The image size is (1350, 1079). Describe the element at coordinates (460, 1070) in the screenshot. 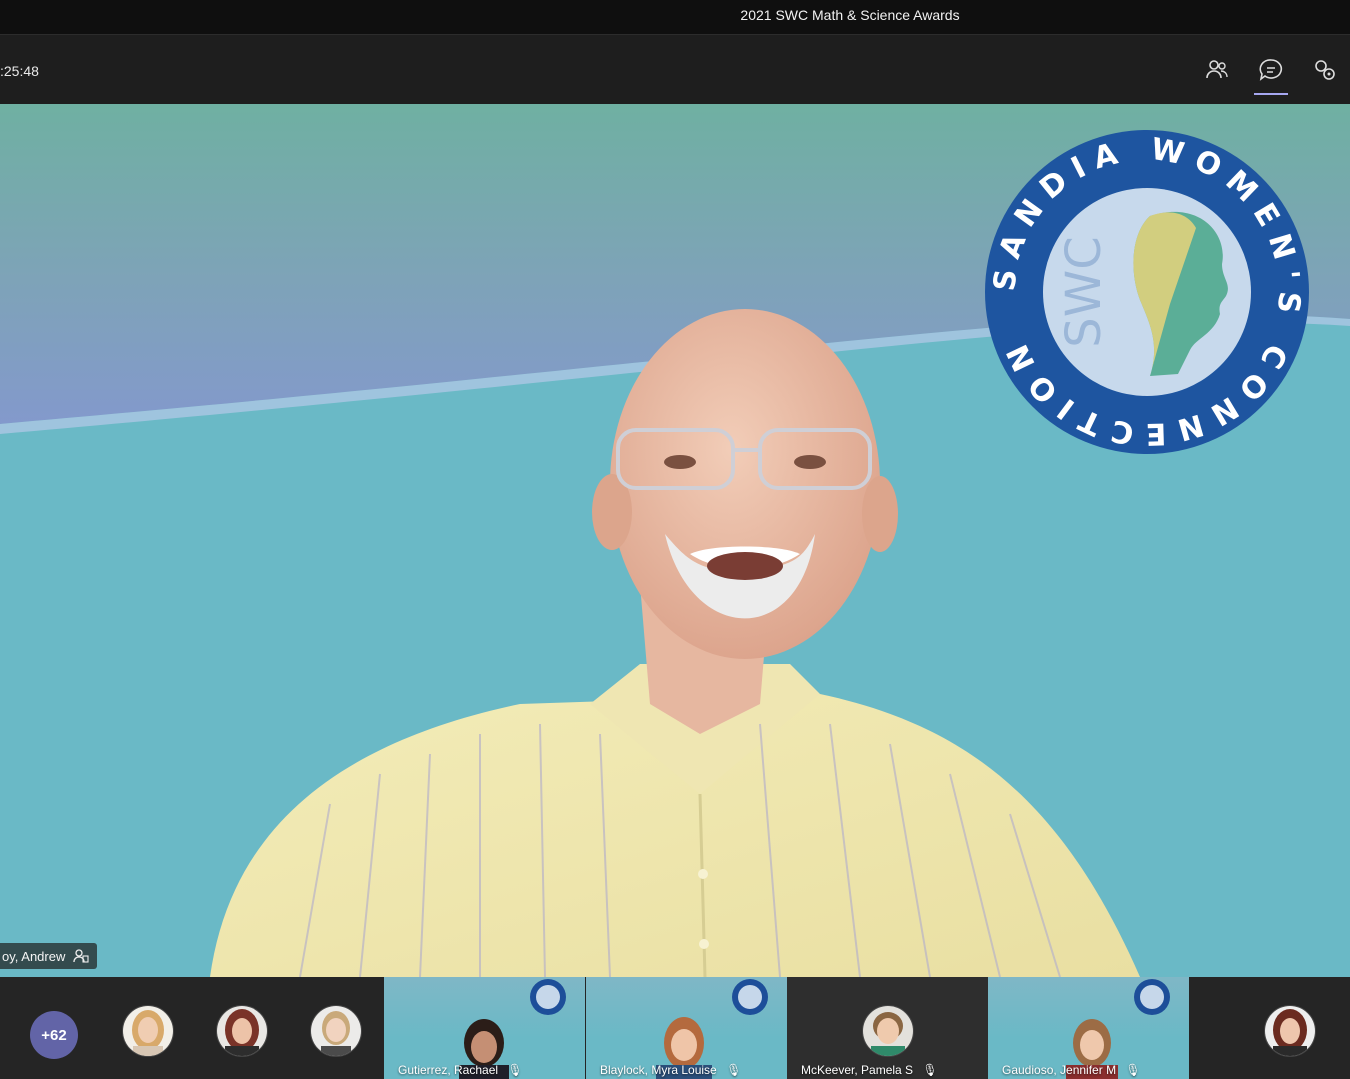

I see `participant-name: Gutierrez, Rachael 🎙` at that location.